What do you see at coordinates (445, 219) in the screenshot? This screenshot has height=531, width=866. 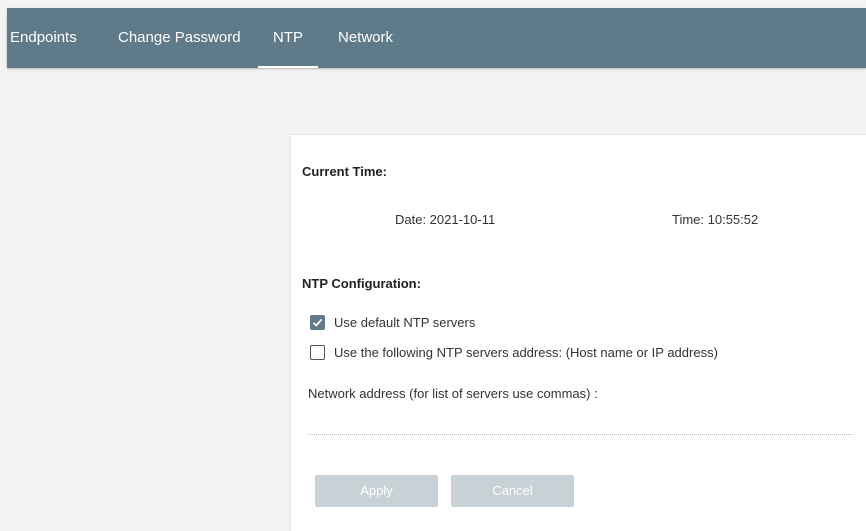 I see `current-date: Date: 2021-10-11` at bounding box center [445, 219].